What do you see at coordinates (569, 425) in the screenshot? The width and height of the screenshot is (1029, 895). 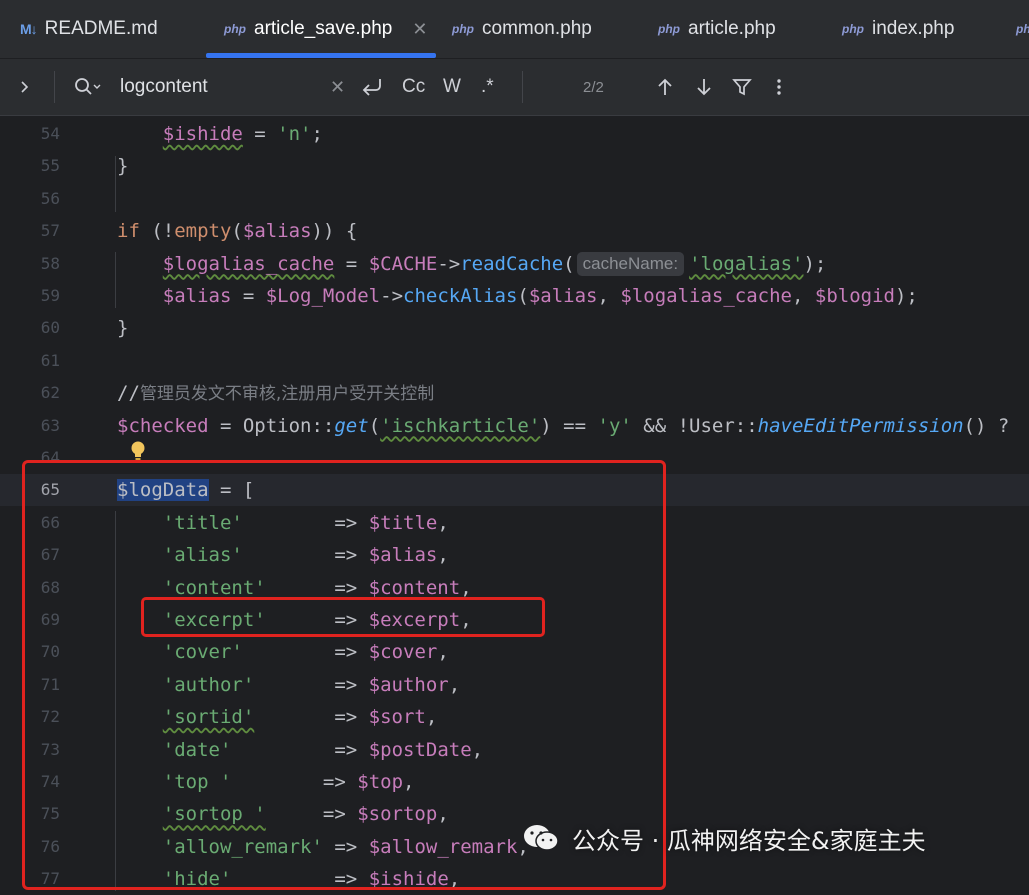 I see `code-token: ) ==` at bounding box center [569, 425].